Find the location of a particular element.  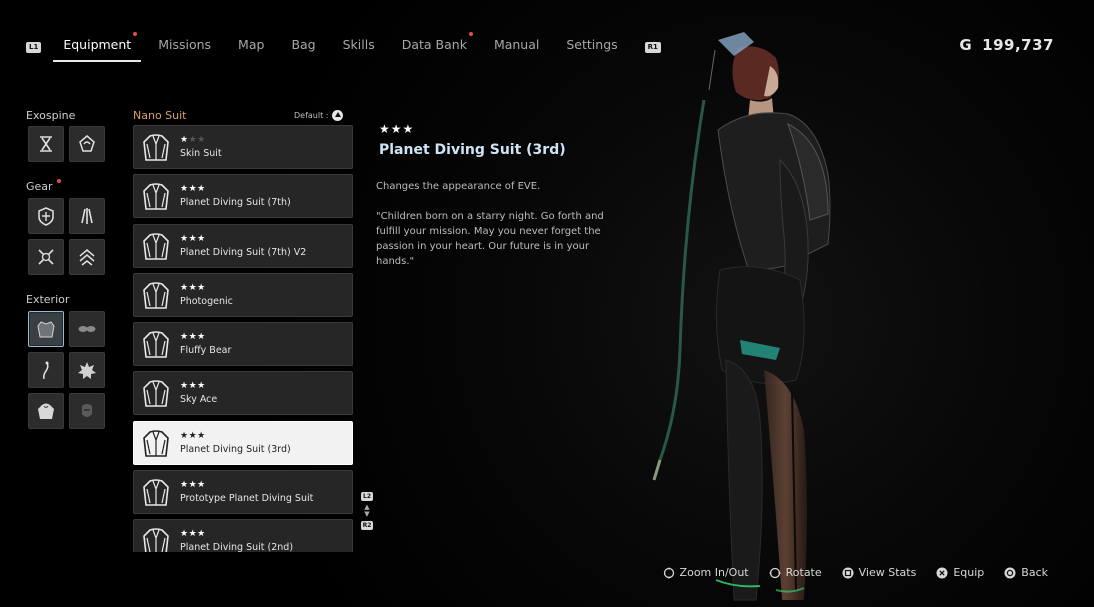

back-hint: Back is located at coordinates (1026, 572).